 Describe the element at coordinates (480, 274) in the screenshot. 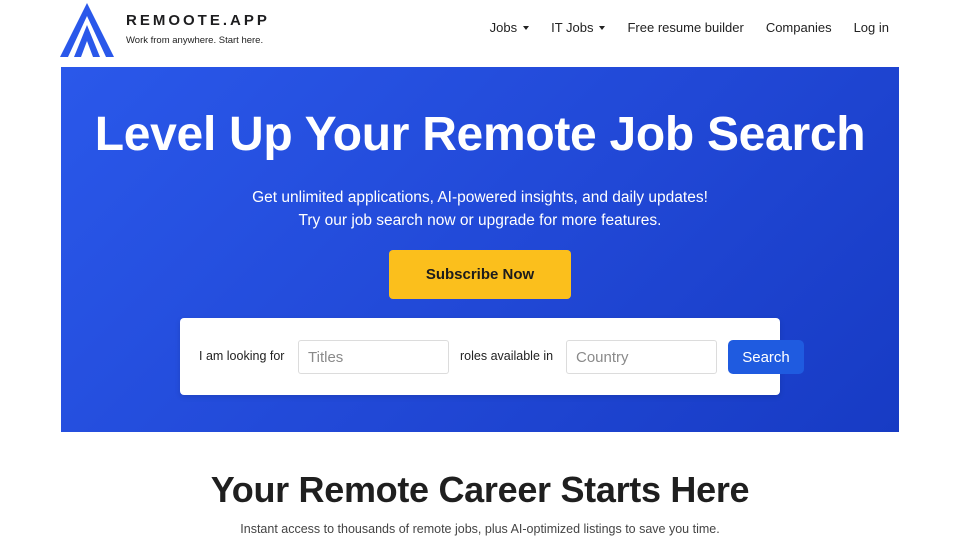

I see `subscribe-button: Subscribe Now` at that location.